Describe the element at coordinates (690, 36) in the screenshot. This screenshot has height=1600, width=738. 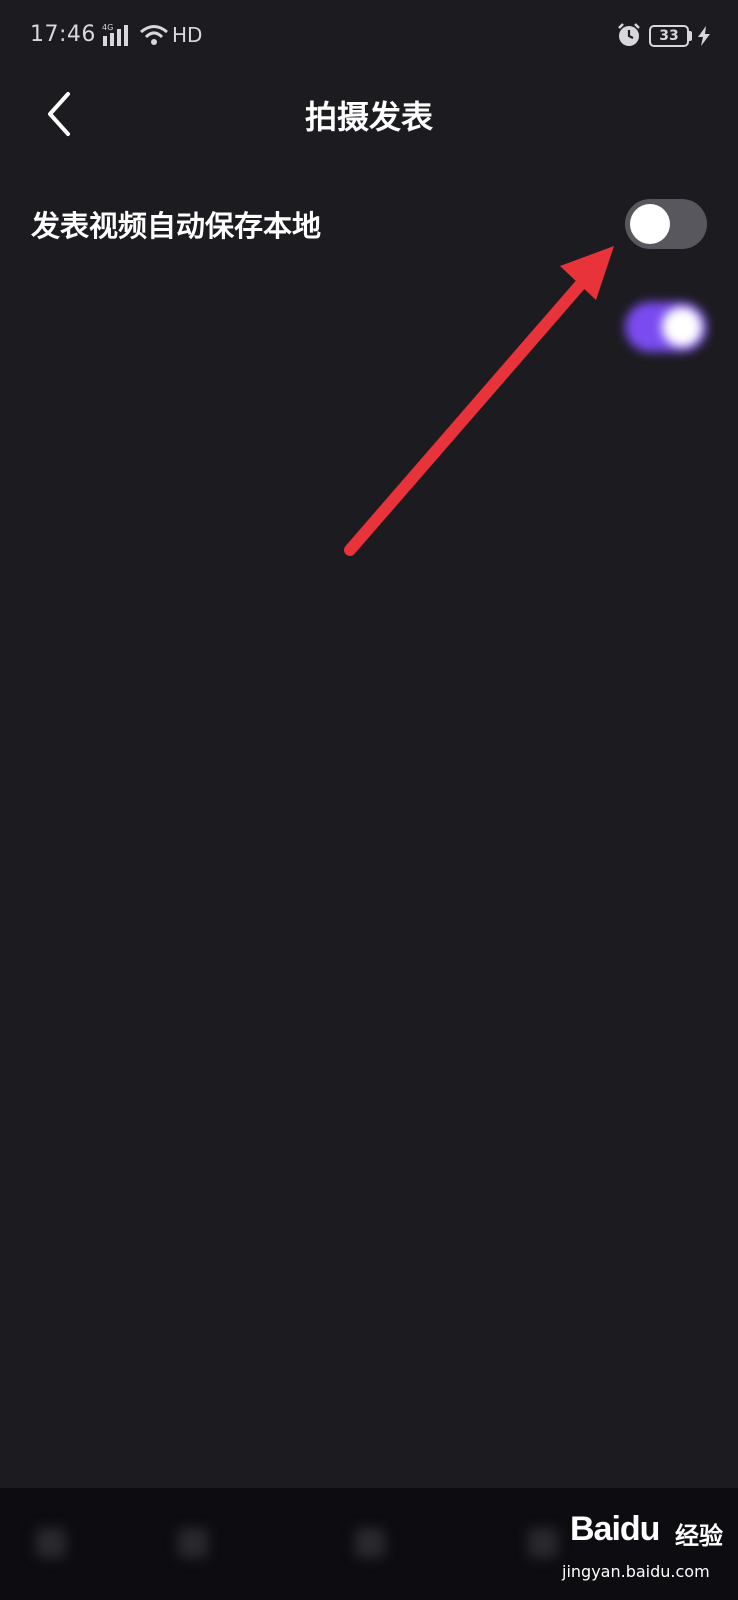
I see `battery-tip` at that location.